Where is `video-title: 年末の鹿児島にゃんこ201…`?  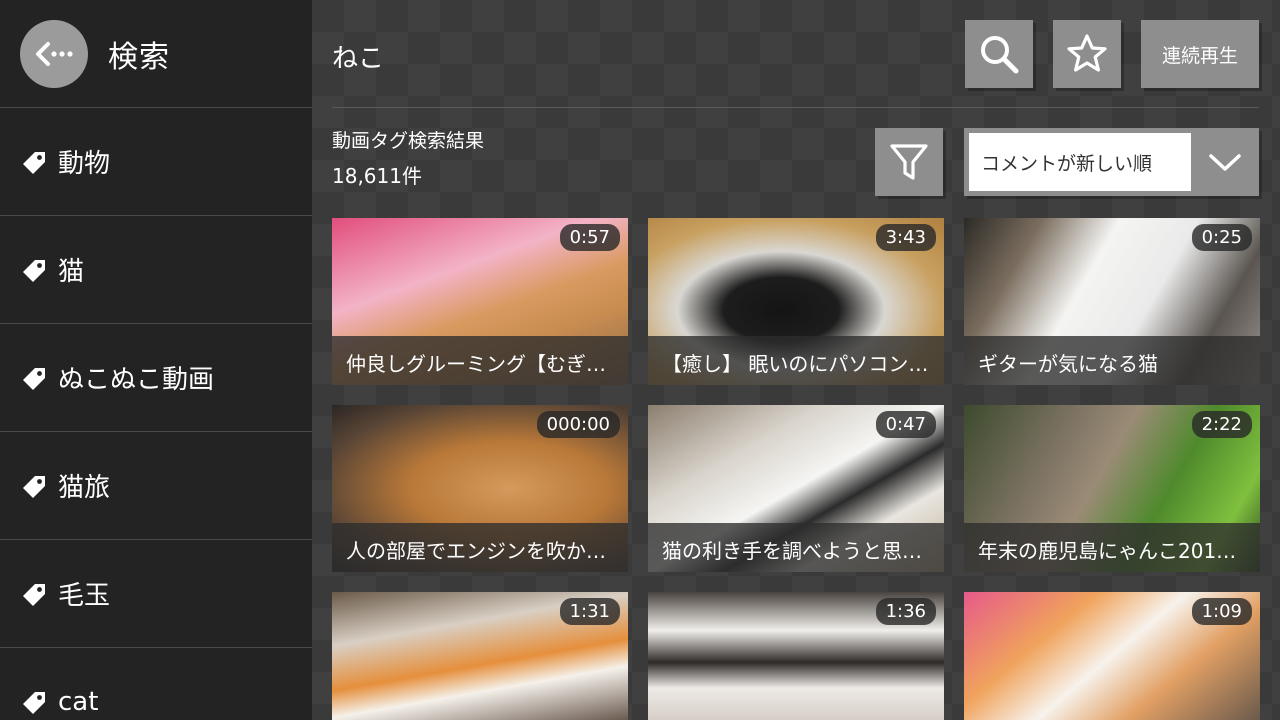 video-title: 年末の鹿児島にゃんこ201… is located at coordinates (1112, 547).